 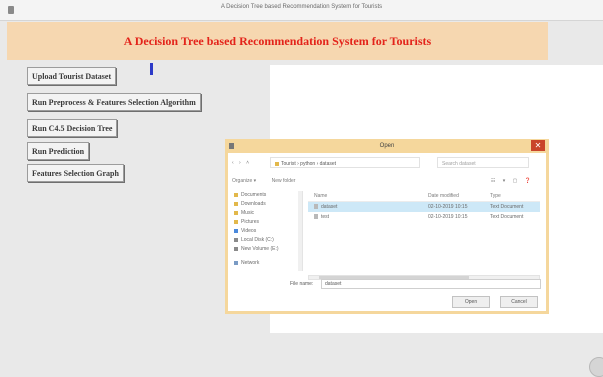 I want to click on dialog-title: Open, so click(x=387, y=146).